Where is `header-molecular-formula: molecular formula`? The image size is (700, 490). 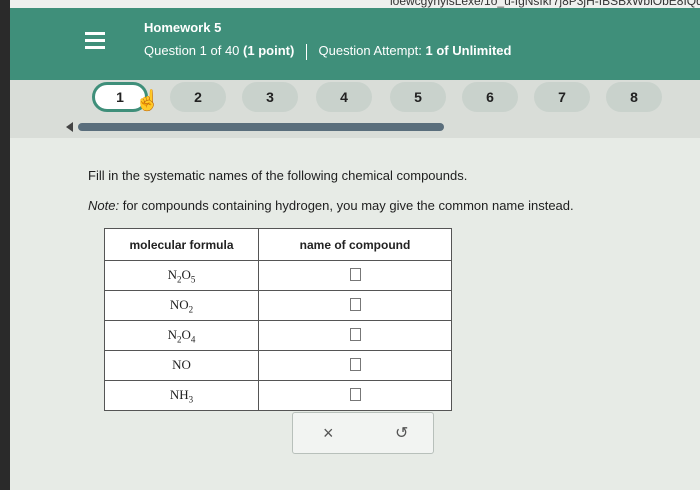
header-molecular-formula: molecular formula is located at coordinates (181, 244).